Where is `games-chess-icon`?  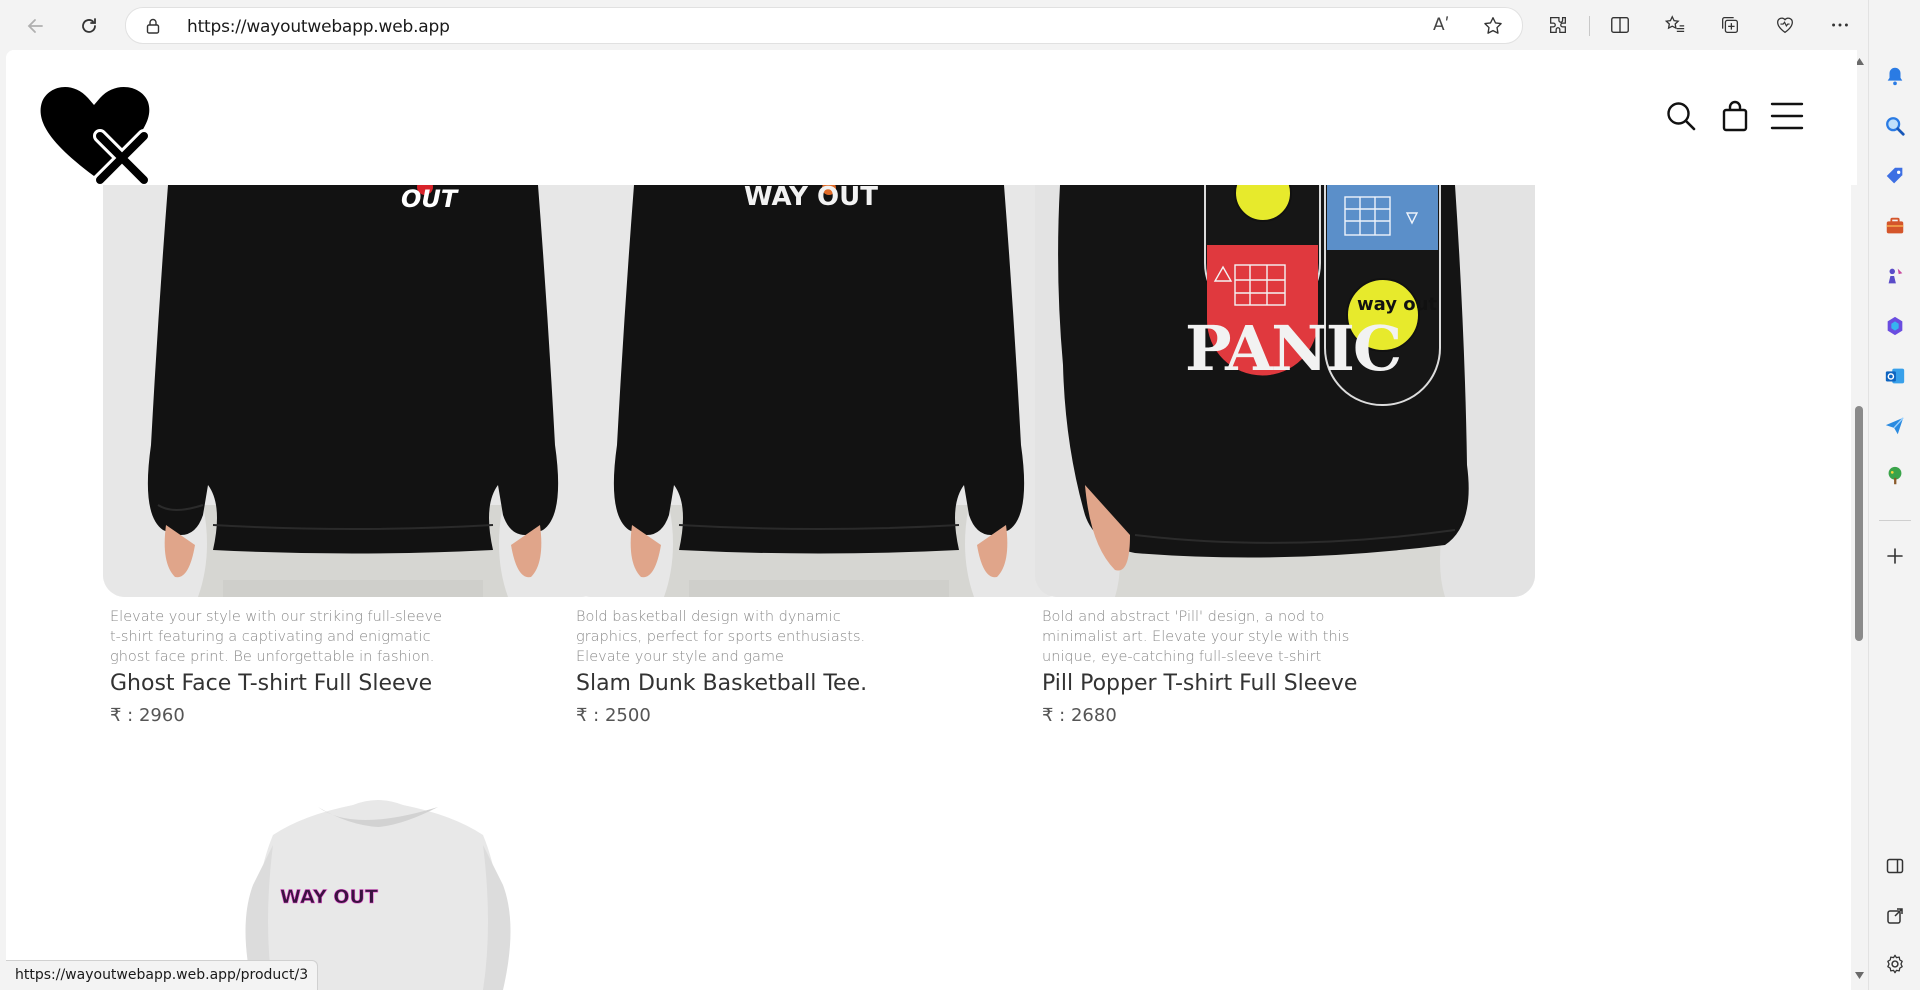 games-chess-icon is located at coordinates (1895, 276).